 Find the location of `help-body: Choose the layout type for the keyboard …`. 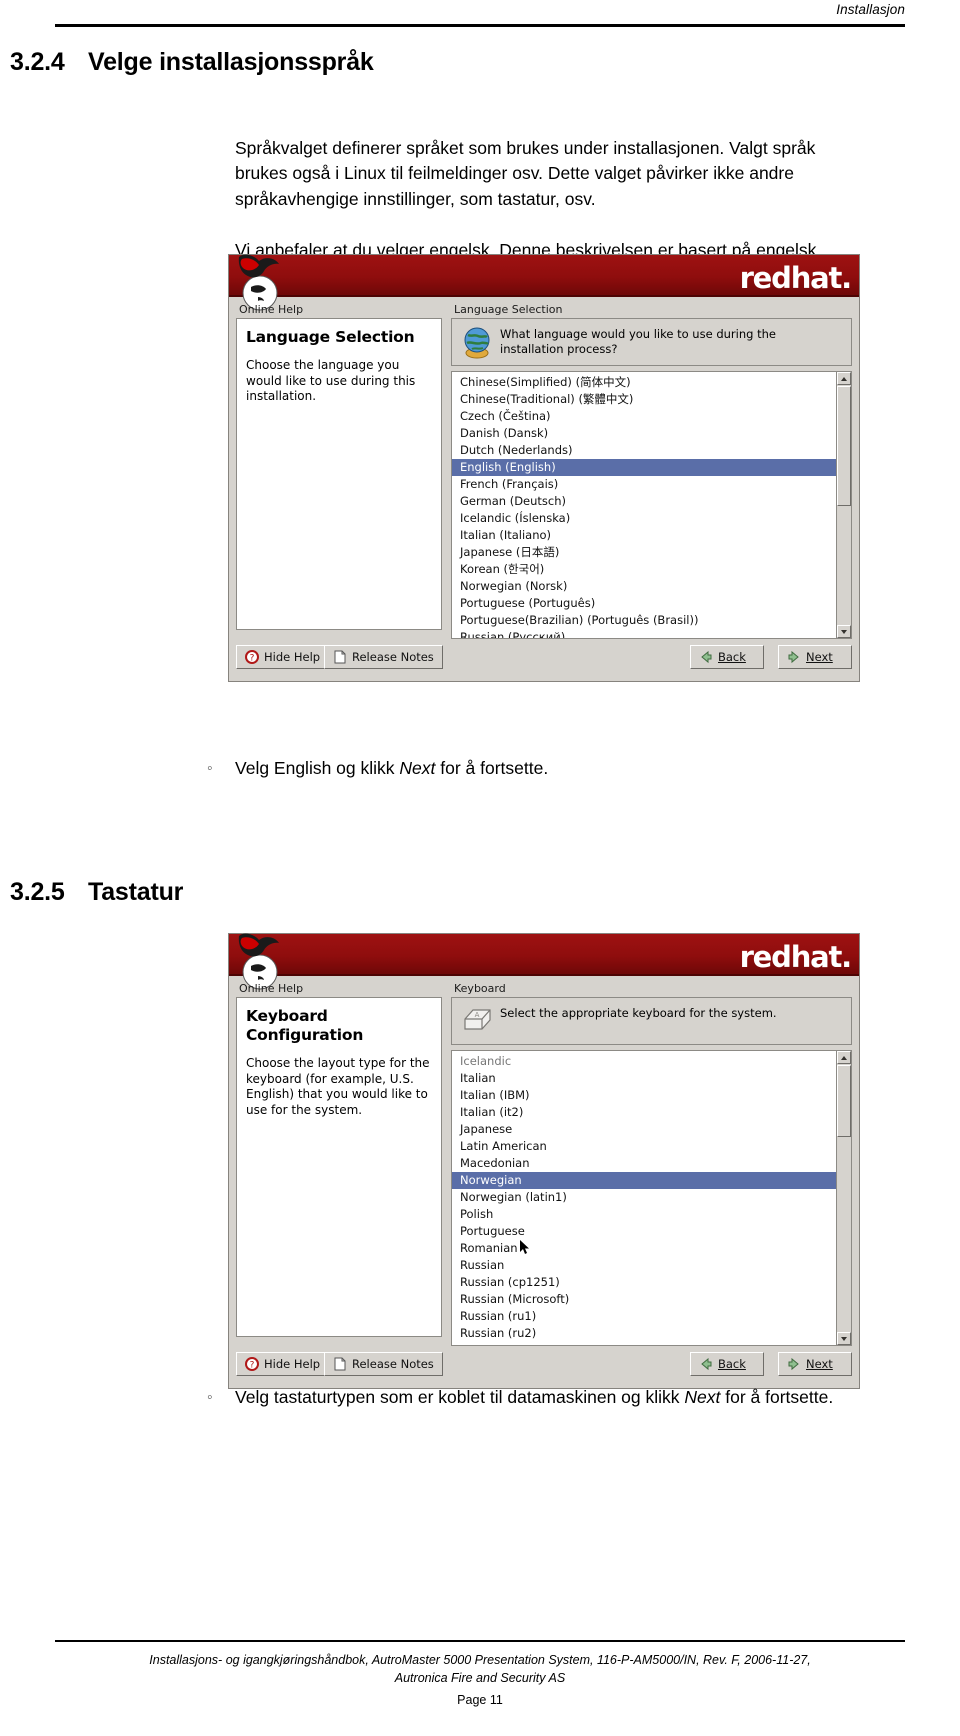

help-body: Choose the layout type for the keyboard … is located at coordinates (338, 1086).